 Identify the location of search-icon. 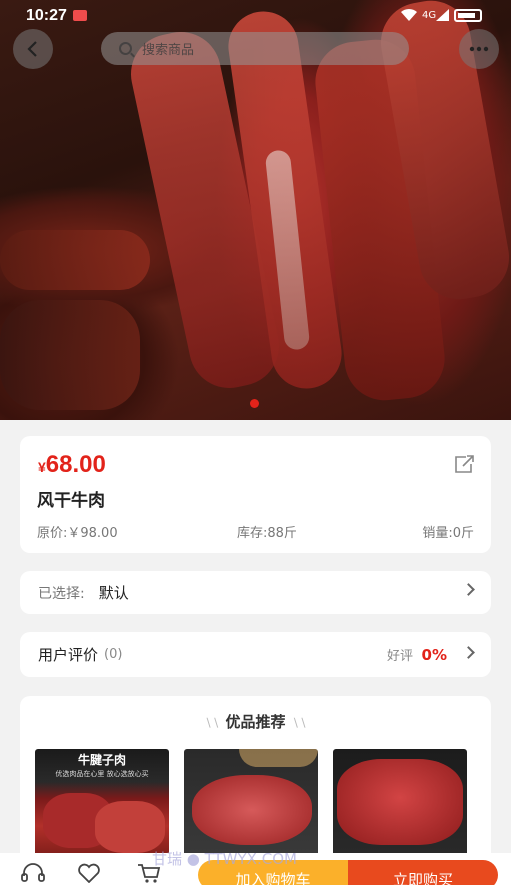
(125, 48).